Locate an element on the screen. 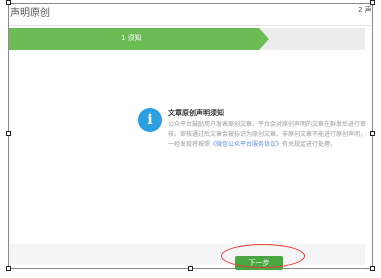  step-progress-bar: 1 须知 is located at coordinates (187, 39).